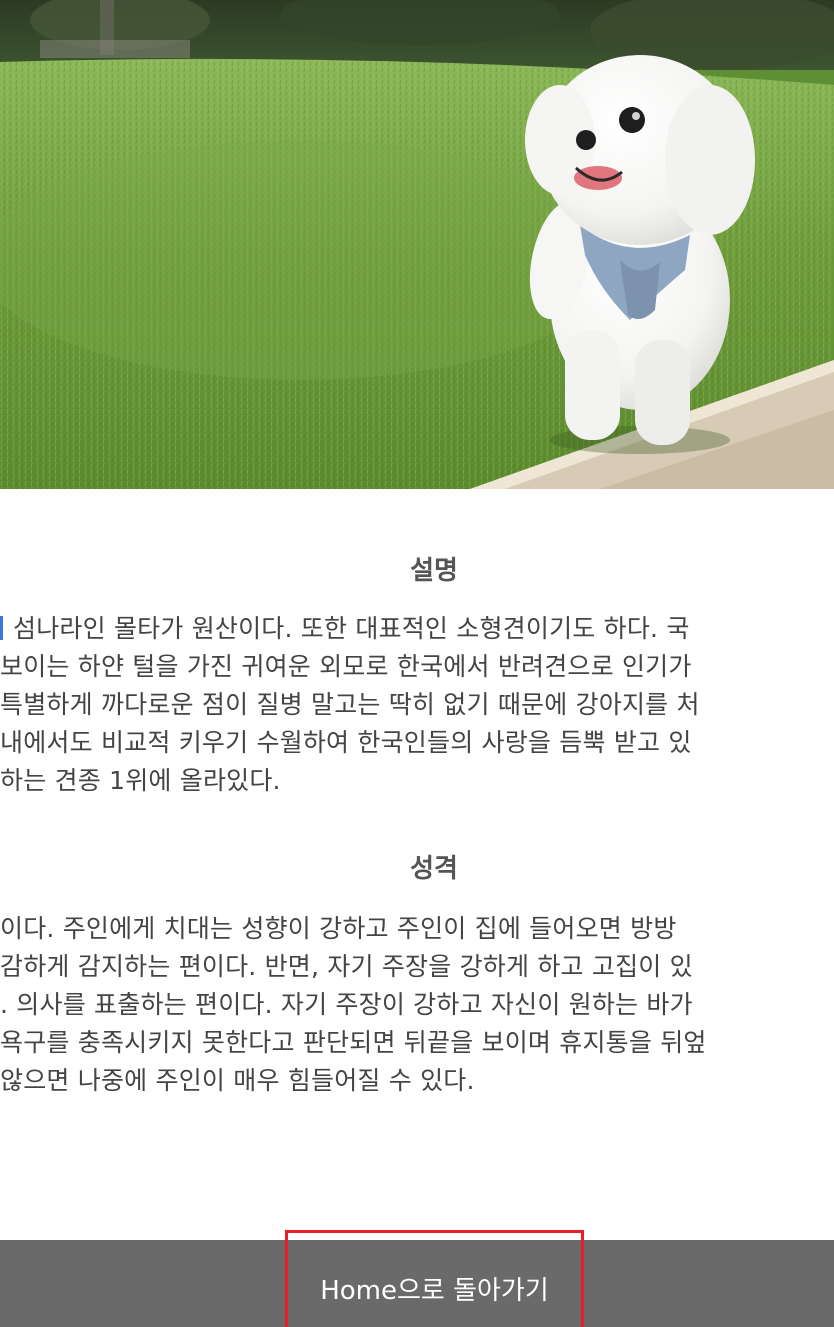 The image size is (834, 1327). What do you see at coordinates (346, 1004) in the screenshot?
I see `personality-line: . 의사를 표출하는 편이다. 자기 주장이 강하고 자신이 원하는 바가` at bounding box center [346, 1004].